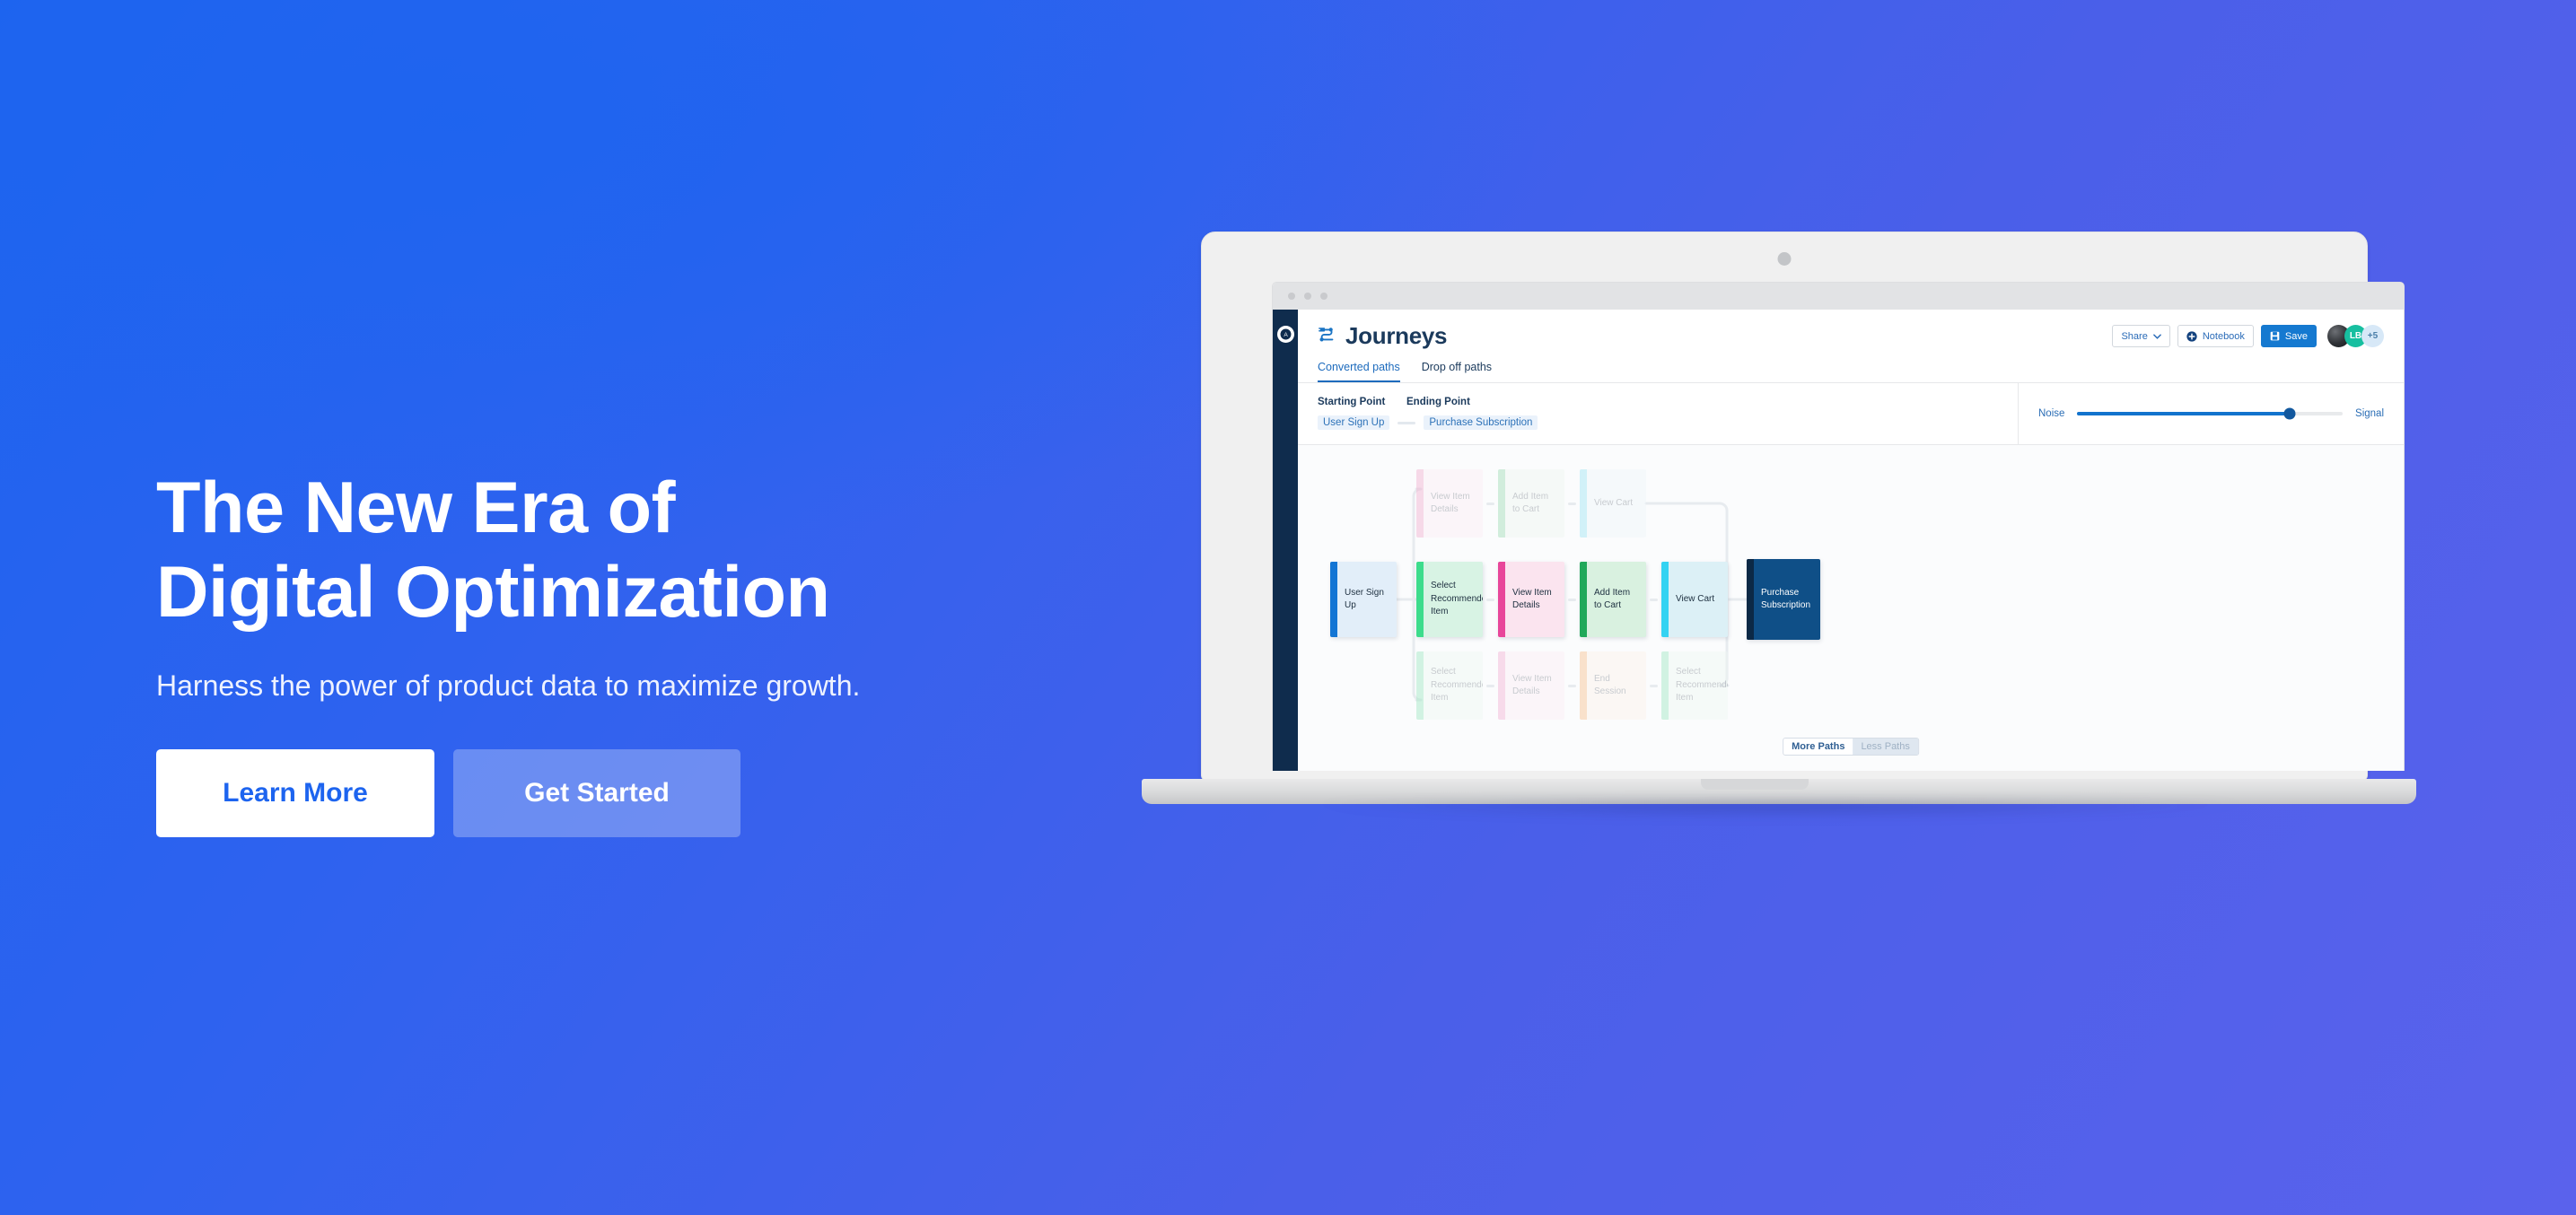  I want to click on avatar-overflow: +5, so click(2372, 336).